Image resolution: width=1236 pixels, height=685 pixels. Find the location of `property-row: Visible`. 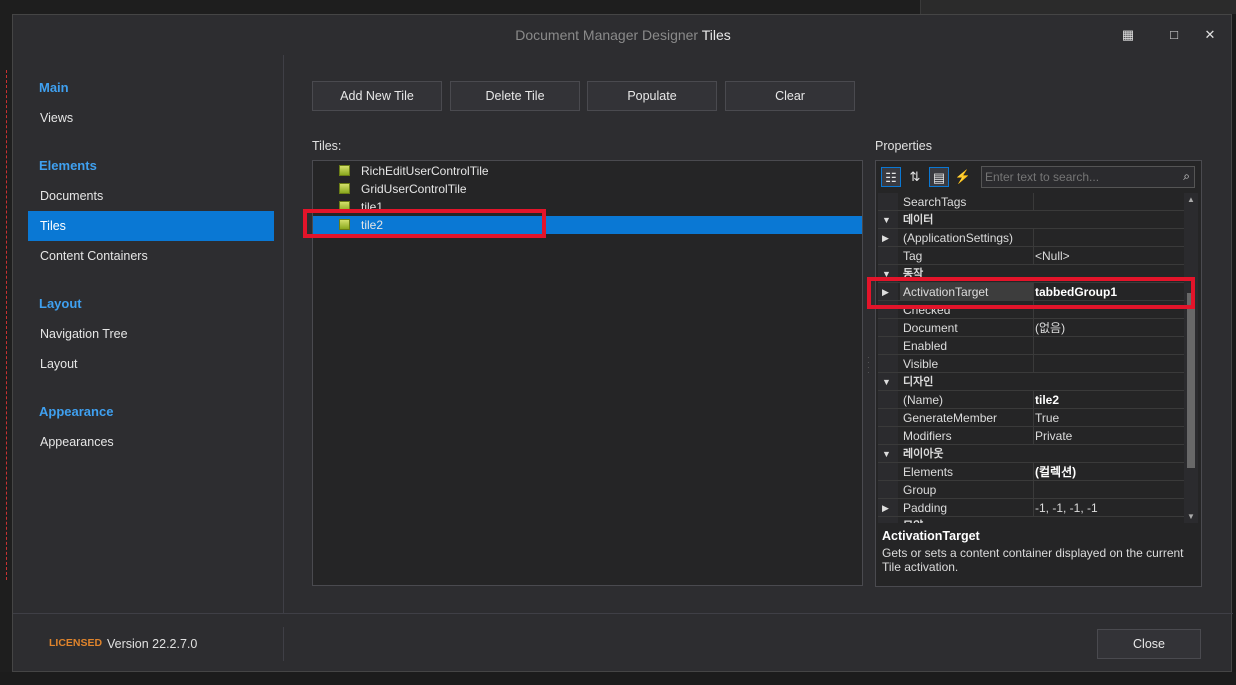

property-row: Visible is located at coordinates (1032, 364).